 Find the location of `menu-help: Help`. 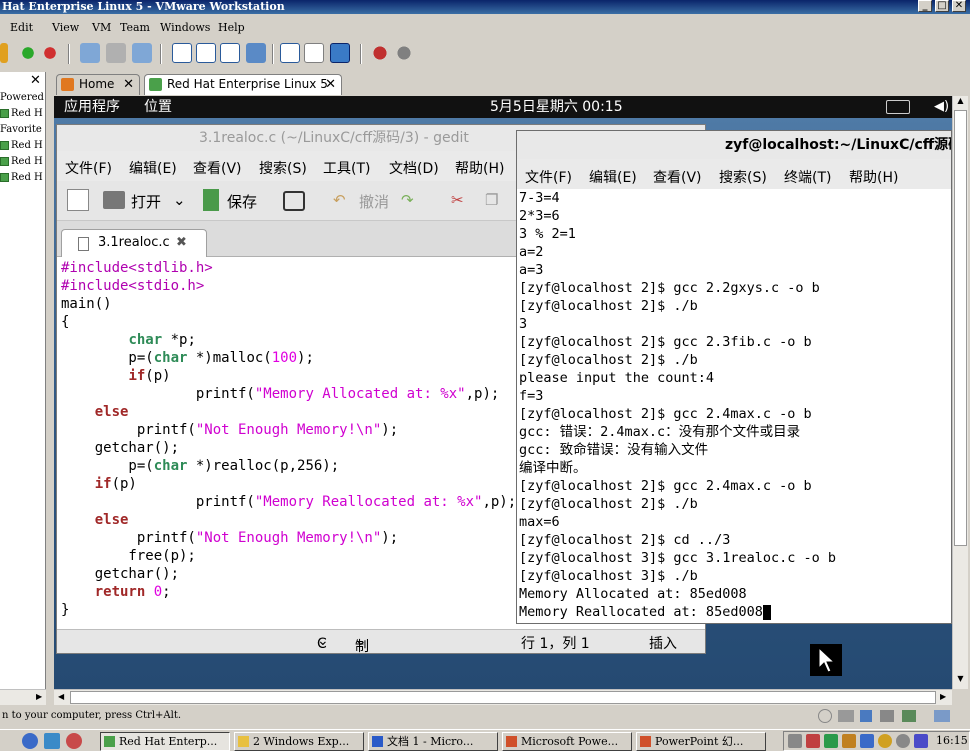

menu-help: Help is located at coordinates (231, 27).